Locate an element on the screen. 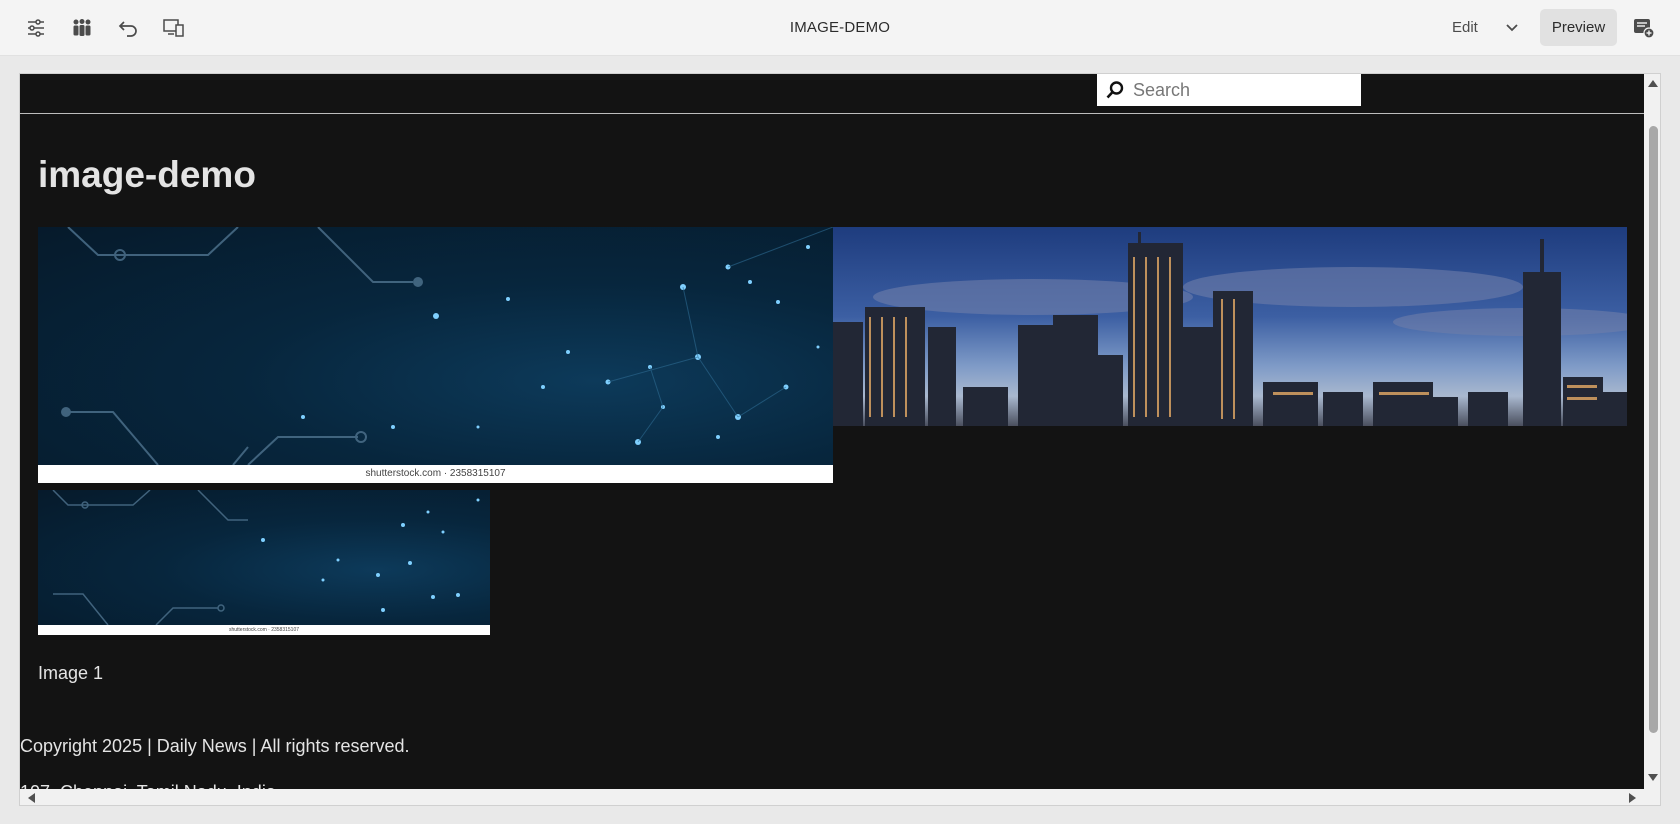  search-box is located at coordinates (1229, 90).